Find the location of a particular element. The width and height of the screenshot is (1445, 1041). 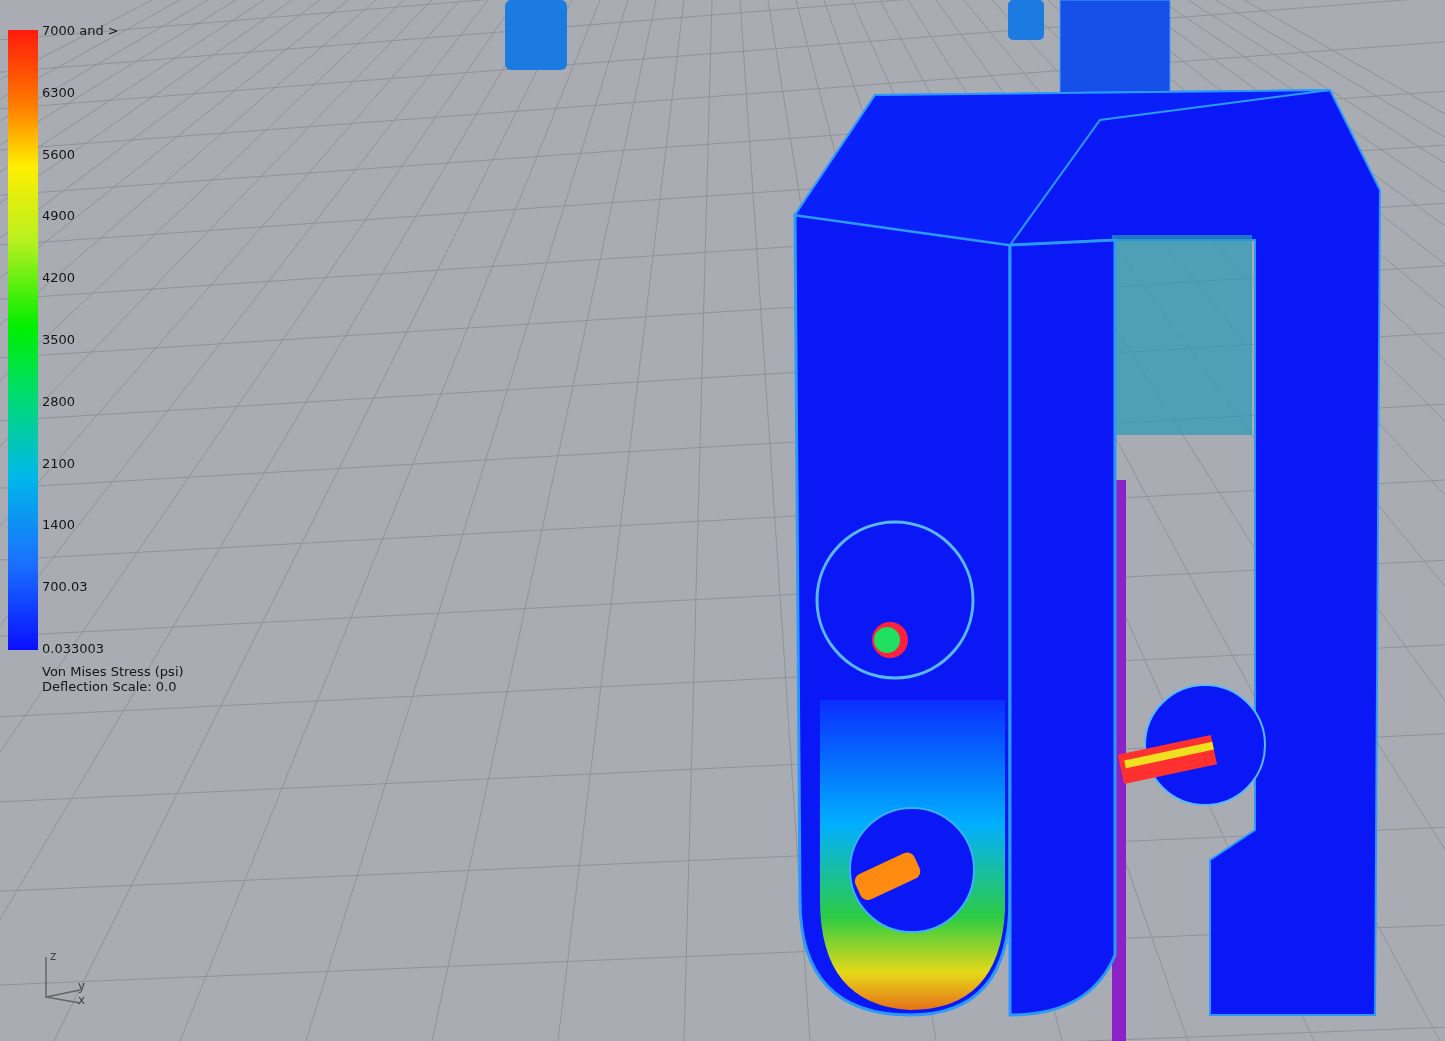

axis-label: y is located at coordinates (82, 986).